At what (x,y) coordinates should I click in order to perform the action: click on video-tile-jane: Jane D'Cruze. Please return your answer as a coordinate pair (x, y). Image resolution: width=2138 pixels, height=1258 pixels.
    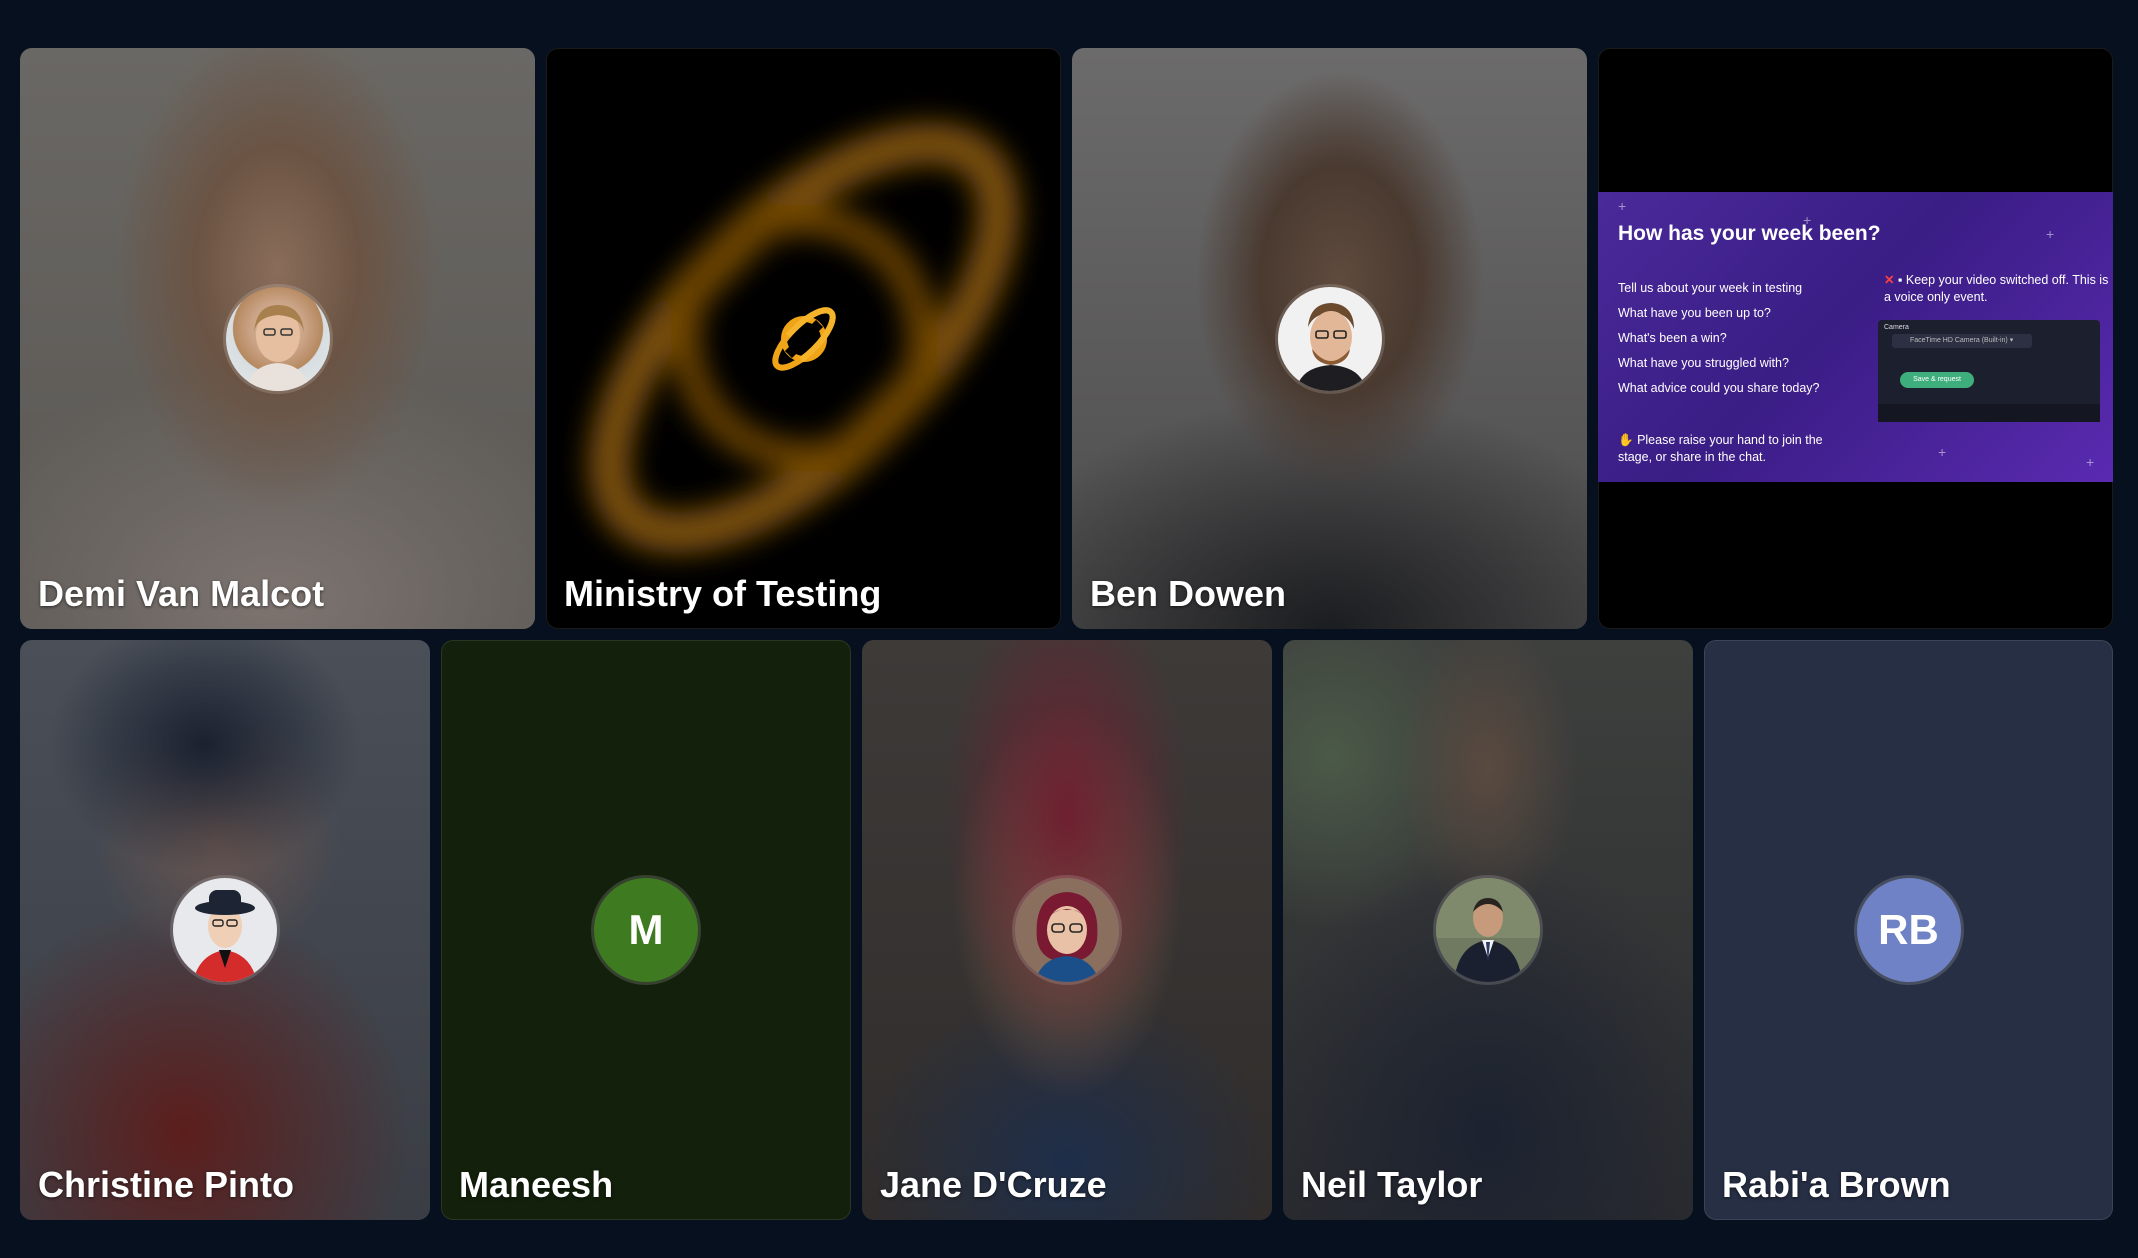
    Looking at the image, I should click on (1067, 930).